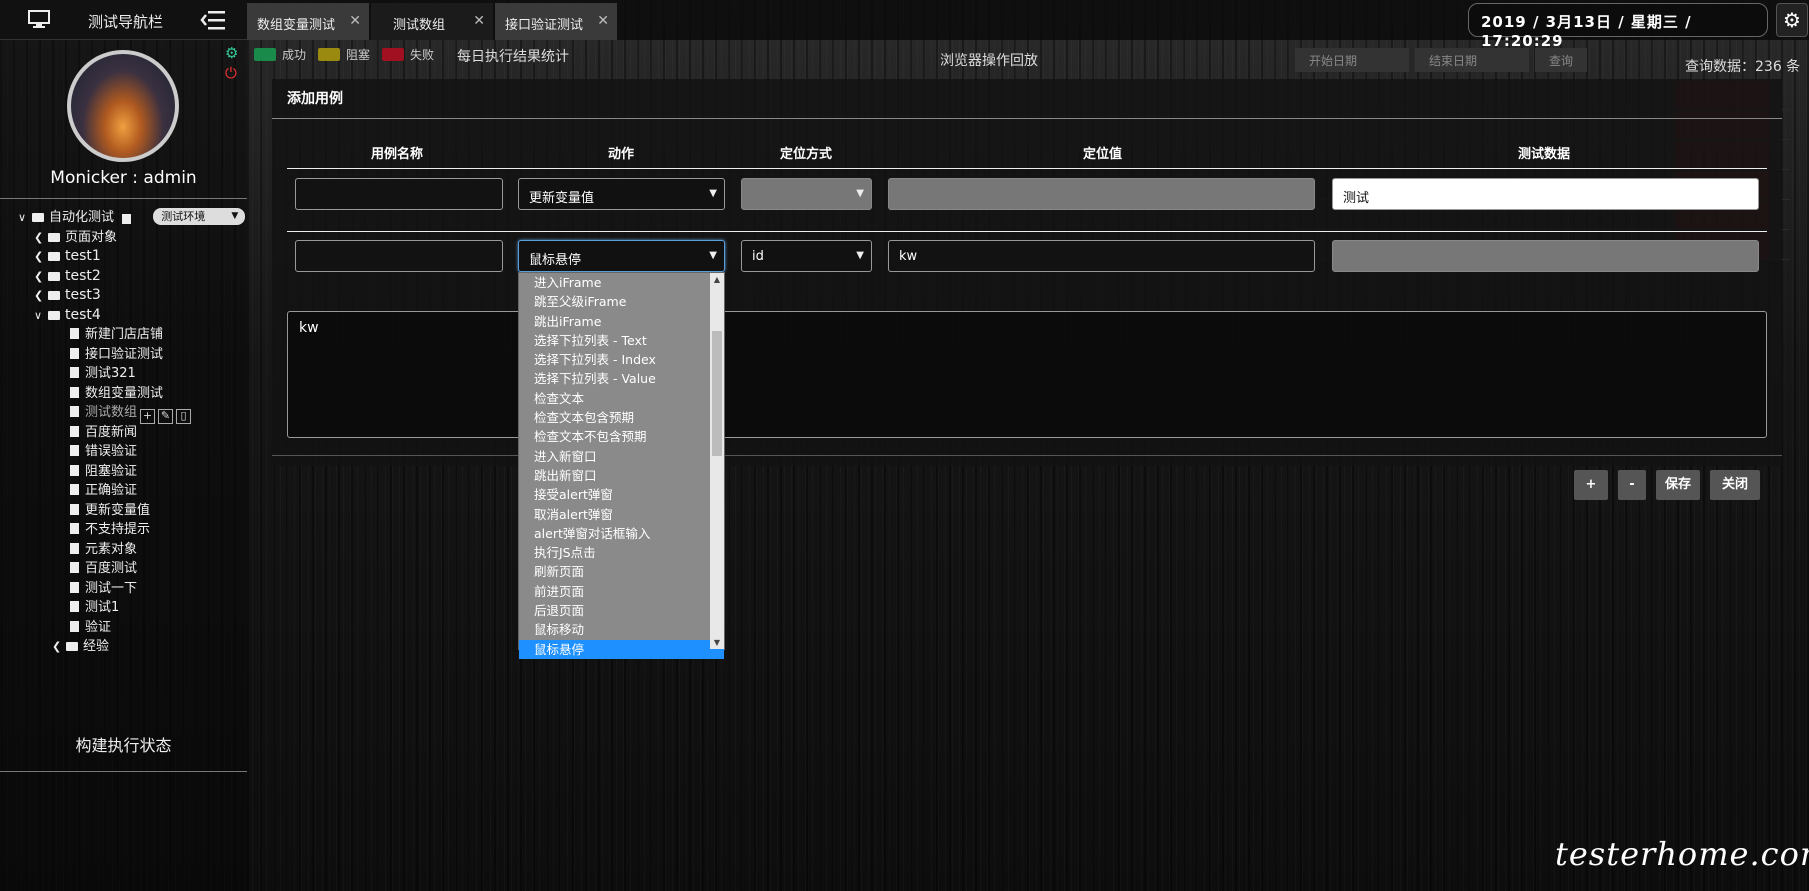  I want to click on folder-icon, so click(54, 256).